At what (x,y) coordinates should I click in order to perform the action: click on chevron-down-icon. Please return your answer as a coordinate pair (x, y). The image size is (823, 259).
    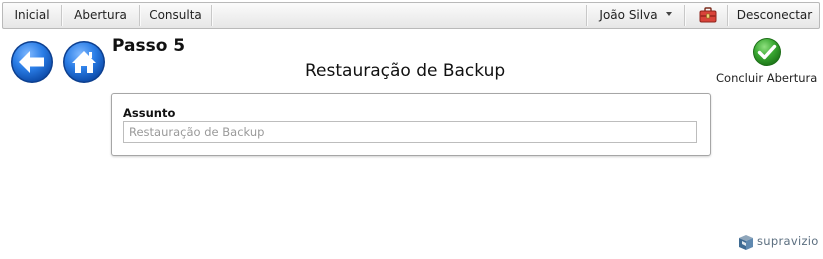
    Looking at the image, I should click on (668, 13).